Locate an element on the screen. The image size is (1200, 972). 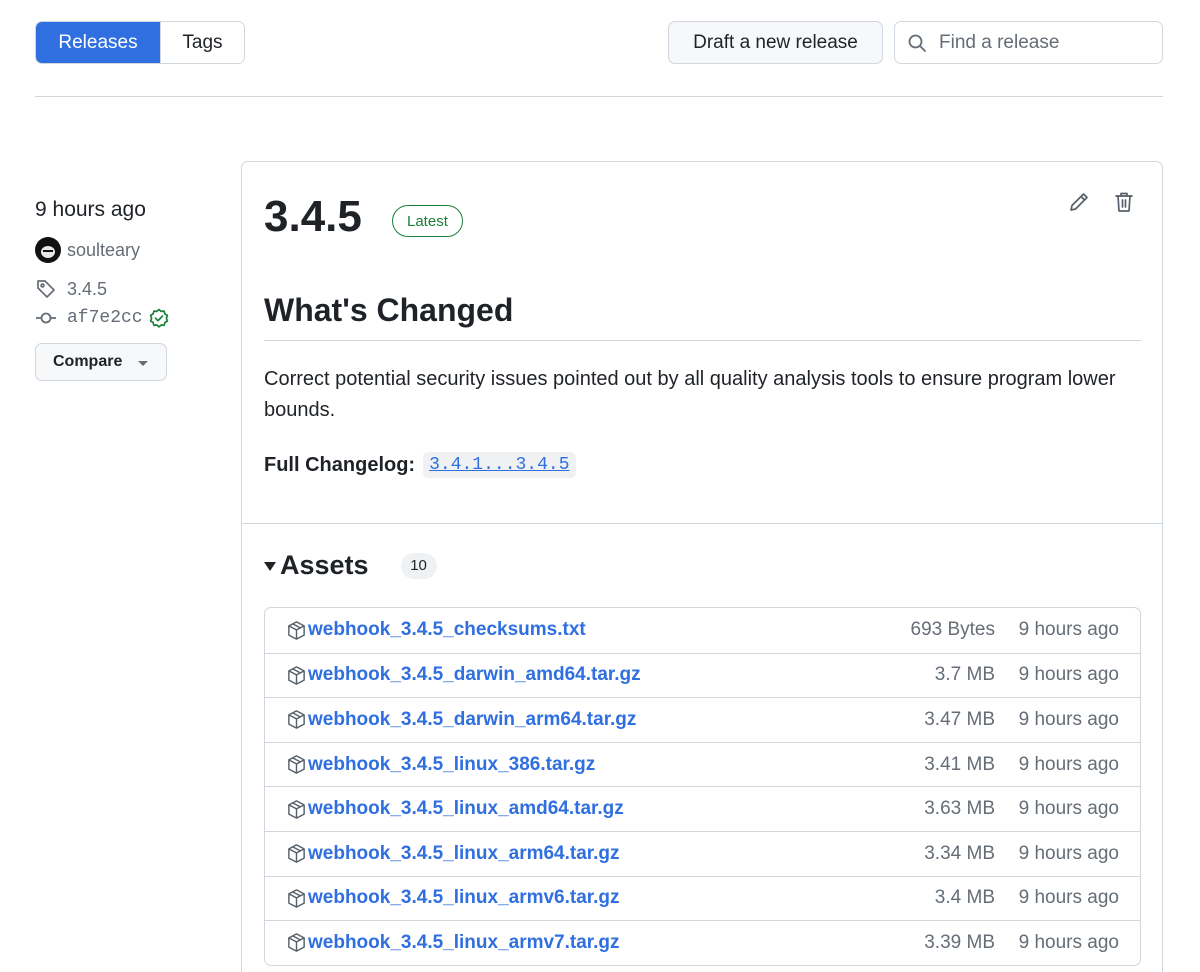
tag-link: 3.4.5 is located at coordinates (71, 289).